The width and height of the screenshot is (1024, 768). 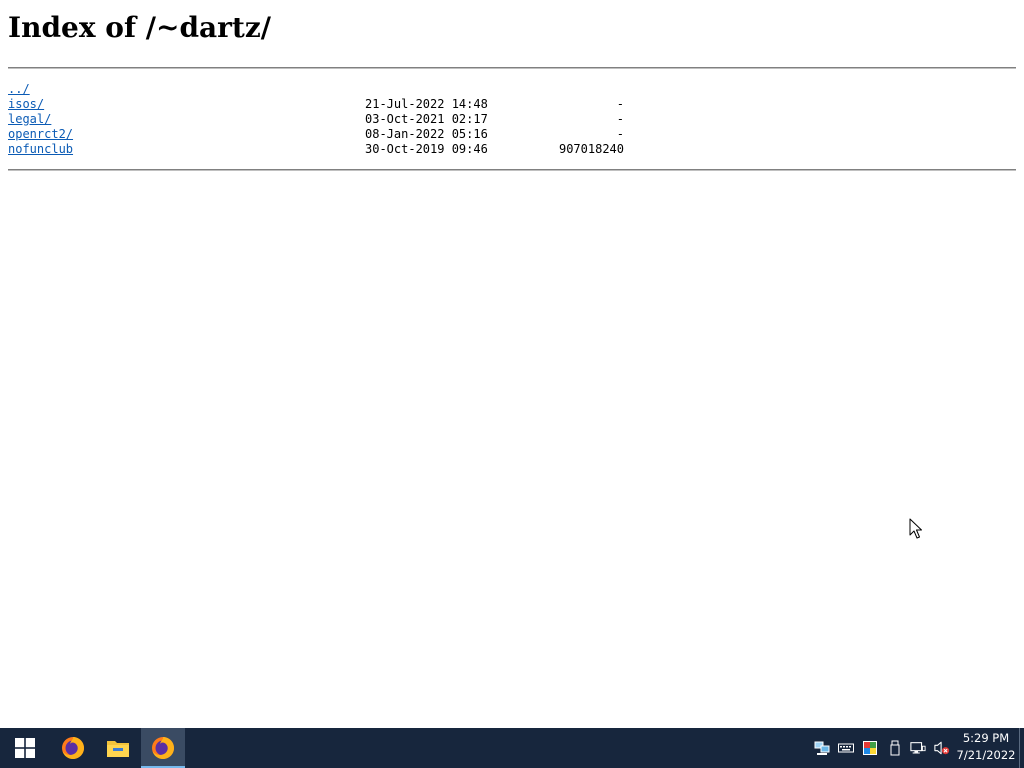 I want to click on link-nofunclub: nofunclub, so click(x=40, y=149).